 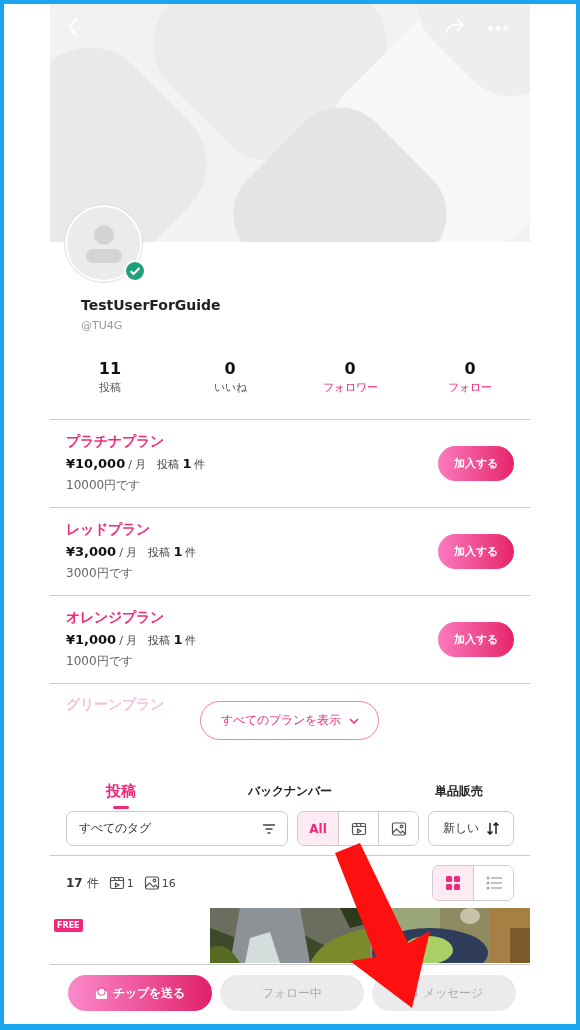 What do you see at coordinates (350, 387) in the screenshot?
I see `stat-link: フォロワー` at bounding box center [350, 387].